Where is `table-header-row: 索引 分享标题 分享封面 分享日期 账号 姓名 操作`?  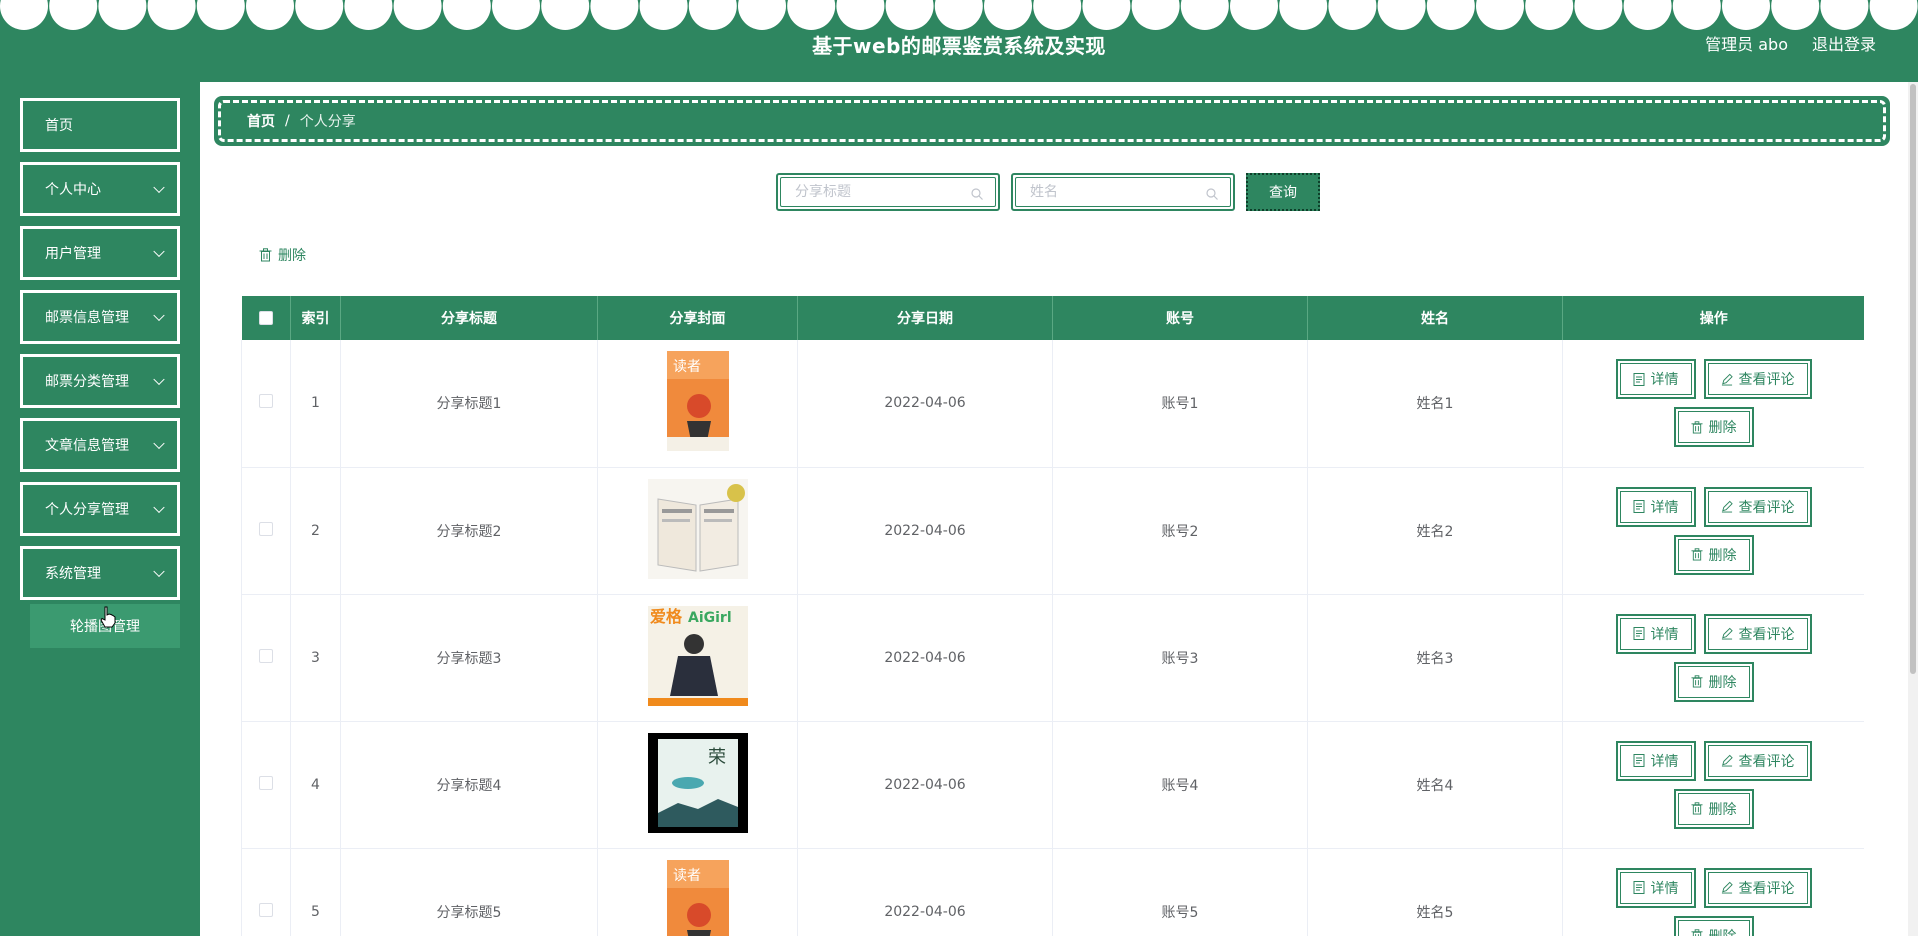 table-header-row: 索引 分享标题 分享封面 分享日期 账号 姓名 操作 is located at coordinates (1052, 318).